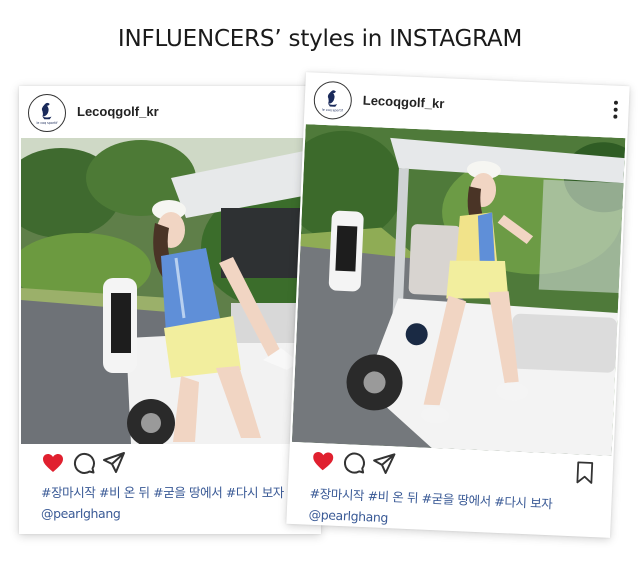 This screenshot has height=577, width=640. I want to click on post-header: le coq sportif Lecoqgolf_kr, so click(170, 112).